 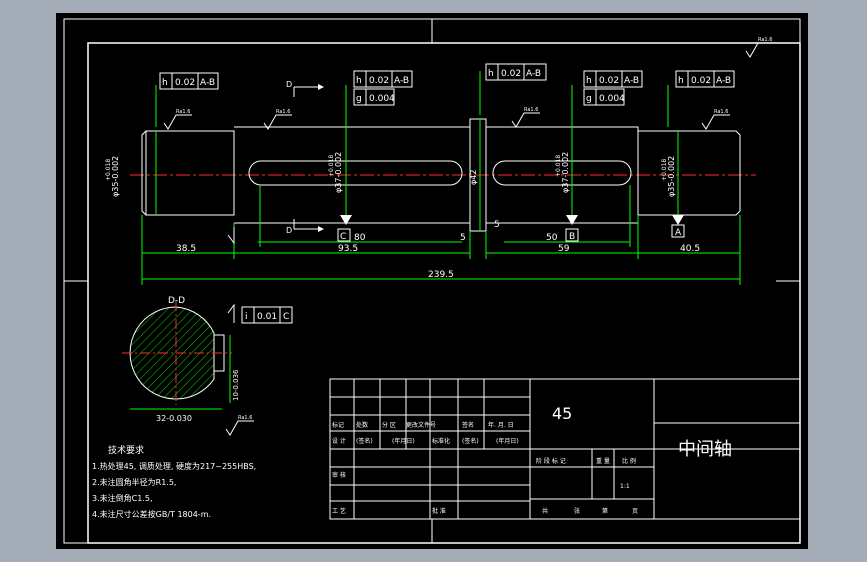 I want to click on roughness-label-3: Ra1.6, so click(x=531, y=110).